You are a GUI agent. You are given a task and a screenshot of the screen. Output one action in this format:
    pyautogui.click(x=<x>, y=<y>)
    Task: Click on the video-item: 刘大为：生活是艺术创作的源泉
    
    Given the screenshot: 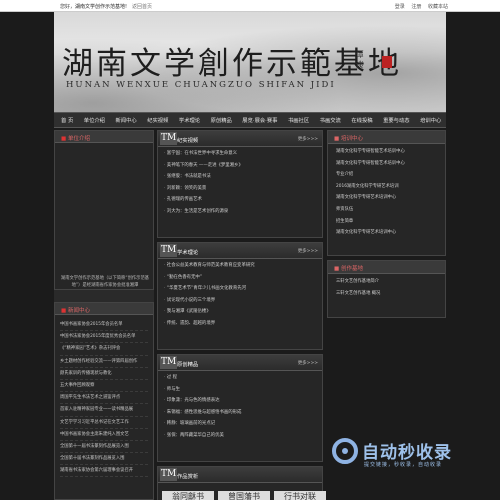 What is the action you would take?
    pyautogui.click(x=240, y=212)
    